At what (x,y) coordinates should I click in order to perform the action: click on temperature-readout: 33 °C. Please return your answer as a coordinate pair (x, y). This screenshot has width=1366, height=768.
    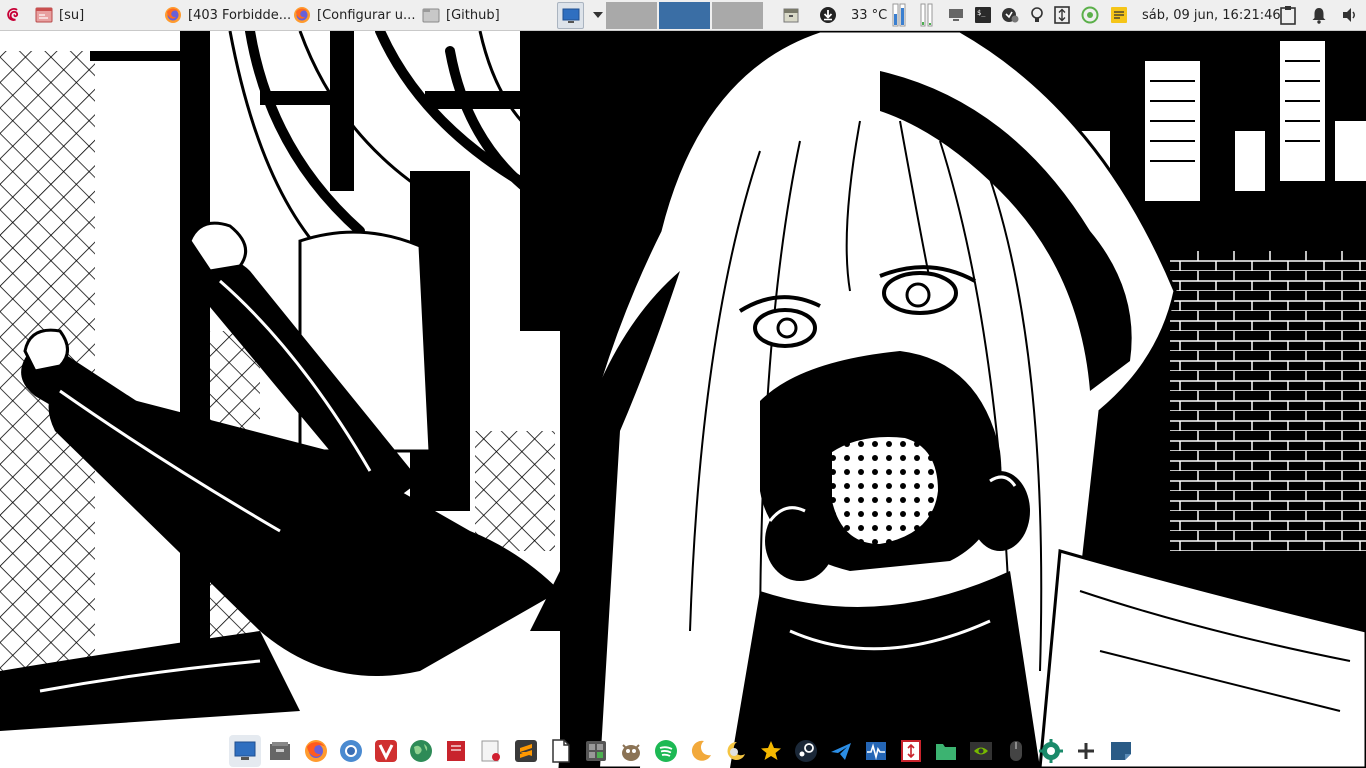
    Looking at the image, I should click on (869, 15).